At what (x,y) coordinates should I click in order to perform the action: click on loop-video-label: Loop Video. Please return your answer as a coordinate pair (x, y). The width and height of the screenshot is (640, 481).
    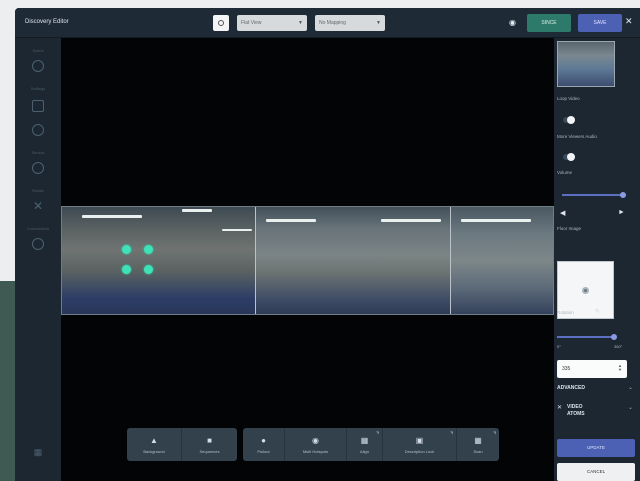
    Looking at the image, I should click on (568, 98).